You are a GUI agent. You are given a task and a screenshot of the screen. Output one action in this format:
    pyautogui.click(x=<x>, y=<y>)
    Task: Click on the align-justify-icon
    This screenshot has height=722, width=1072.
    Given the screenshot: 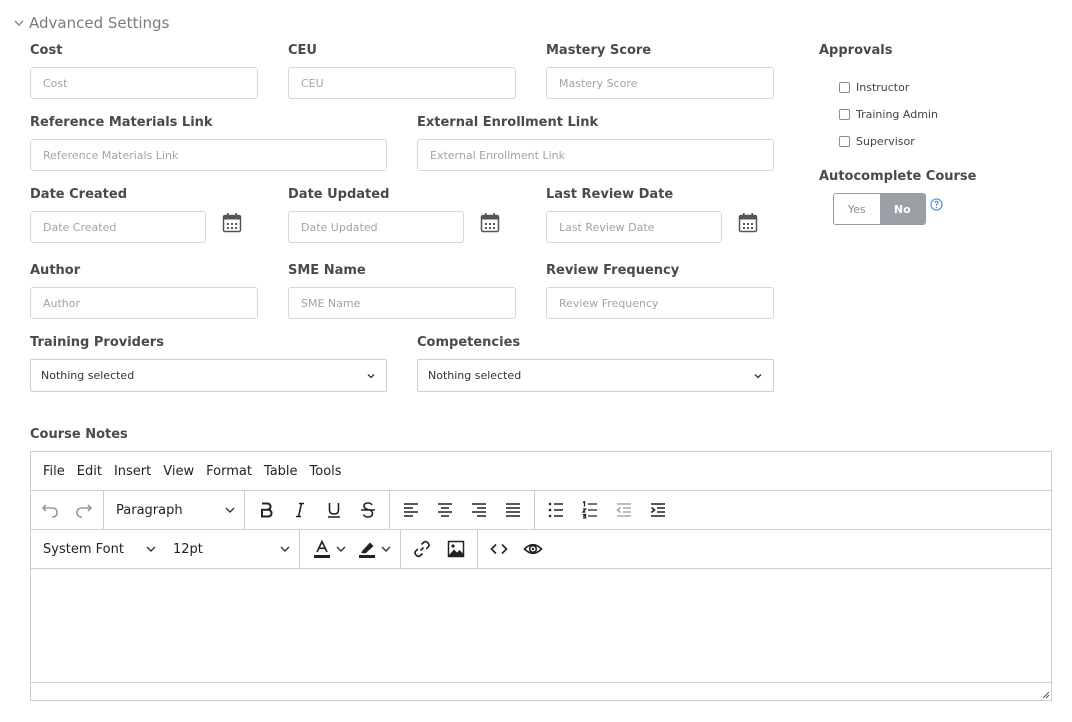 What is the action you would take?
    pyautogui.click(x=513, y=510)
    